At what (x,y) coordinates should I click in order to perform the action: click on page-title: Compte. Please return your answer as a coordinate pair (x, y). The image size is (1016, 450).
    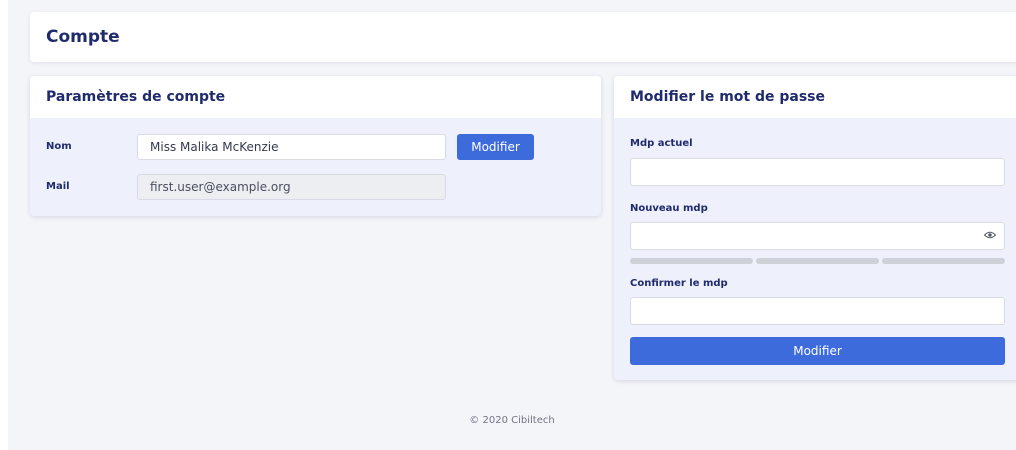
    Looking at the image, I should click on (83, 37).